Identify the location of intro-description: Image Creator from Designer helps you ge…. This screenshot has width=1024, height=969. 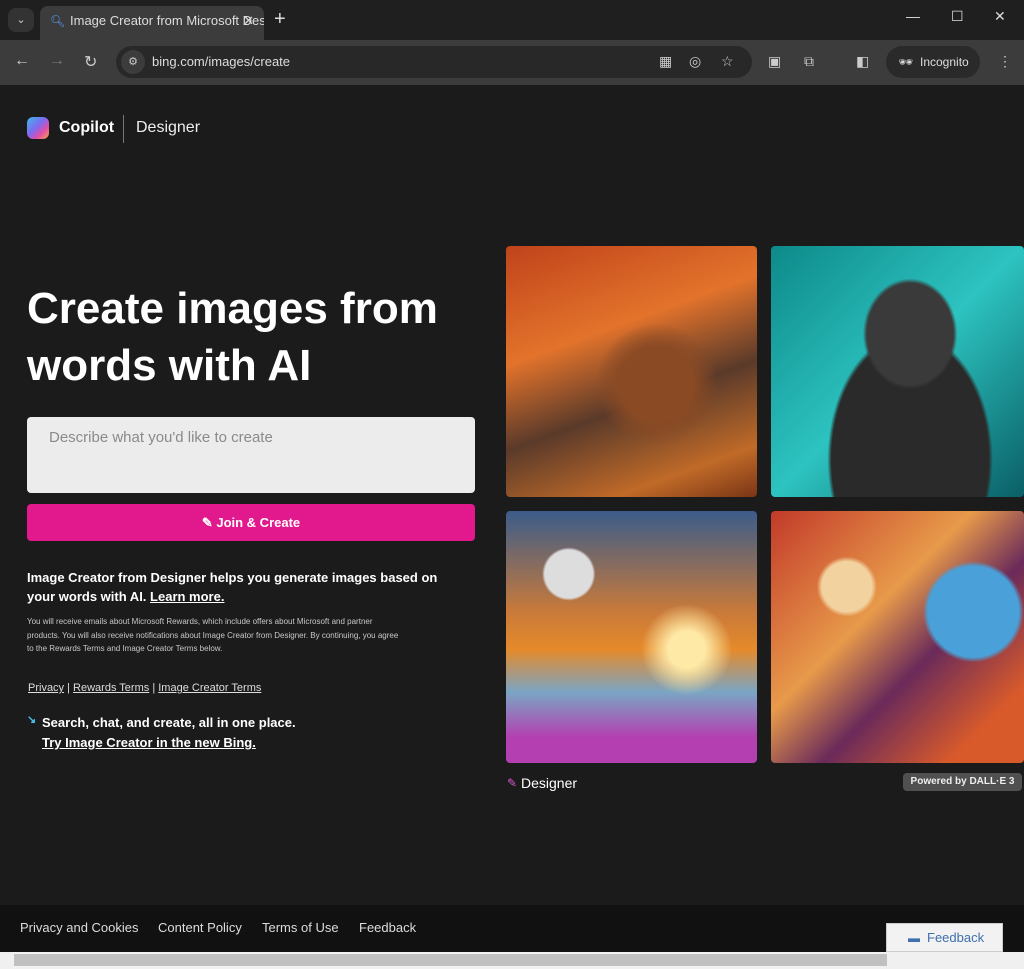
(232, 587).